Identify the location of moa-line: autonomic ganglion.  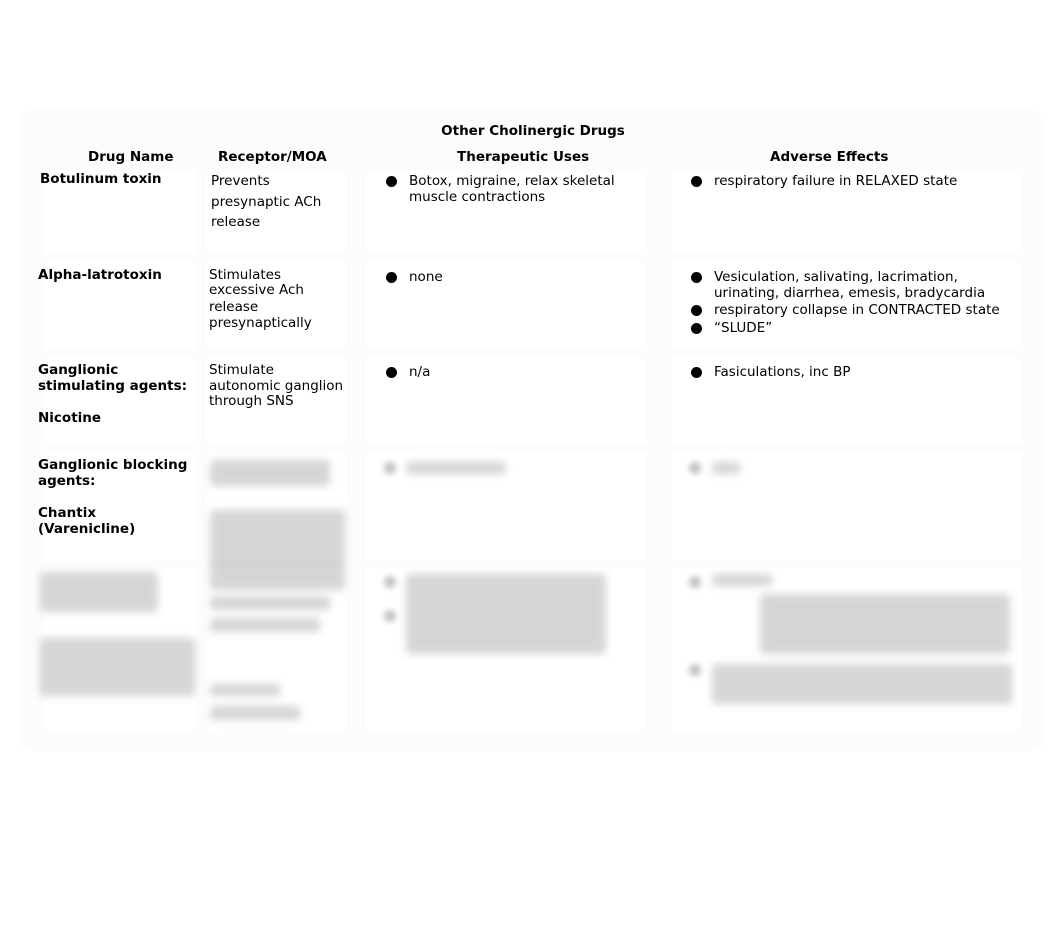
(276, 386).